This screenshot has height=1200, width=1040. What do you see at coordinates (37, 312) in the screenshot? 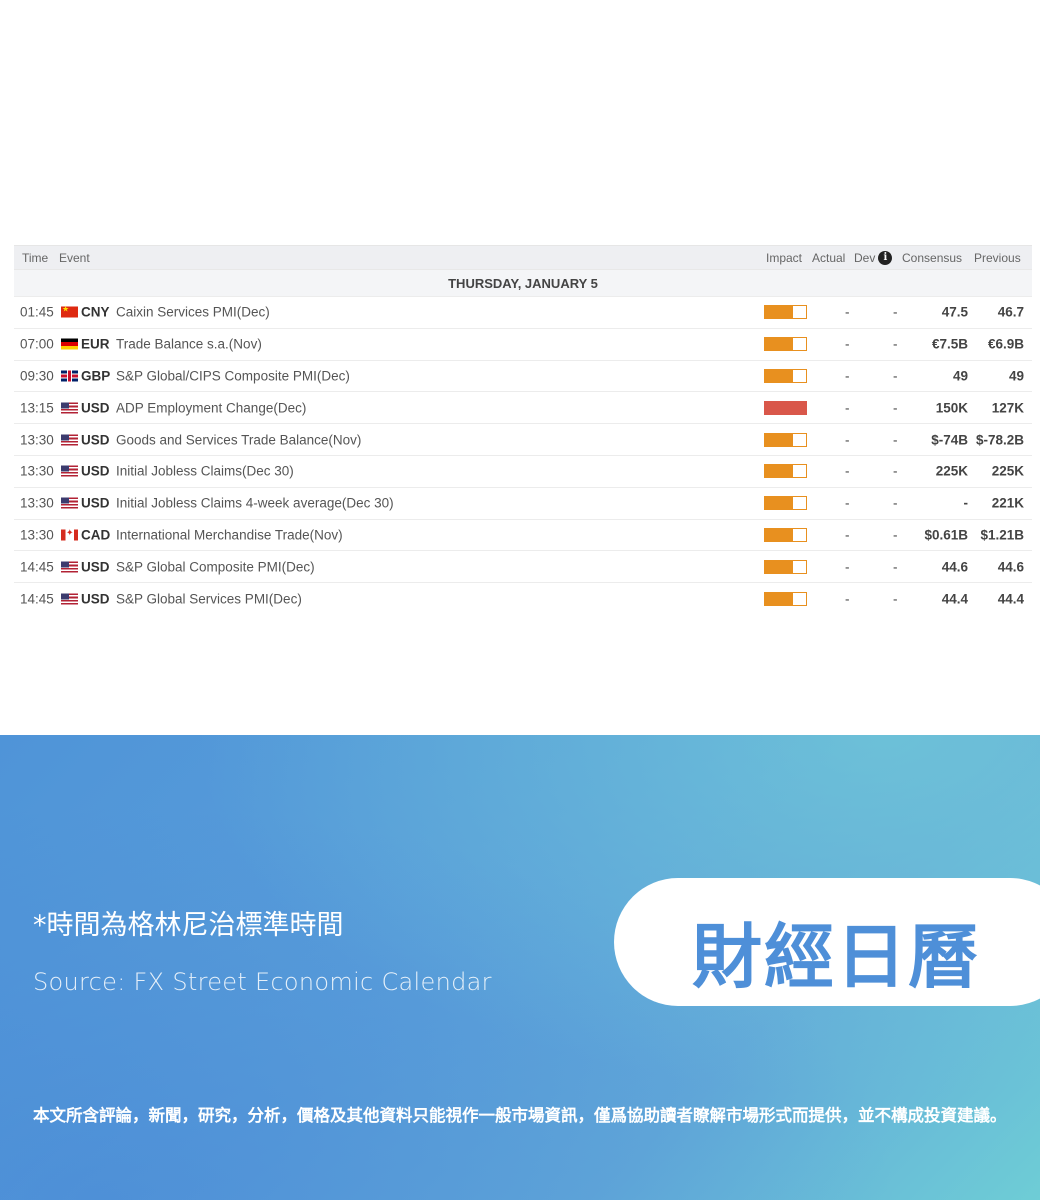
I see `event-time: 01:45` at bounding box center [37, 312].